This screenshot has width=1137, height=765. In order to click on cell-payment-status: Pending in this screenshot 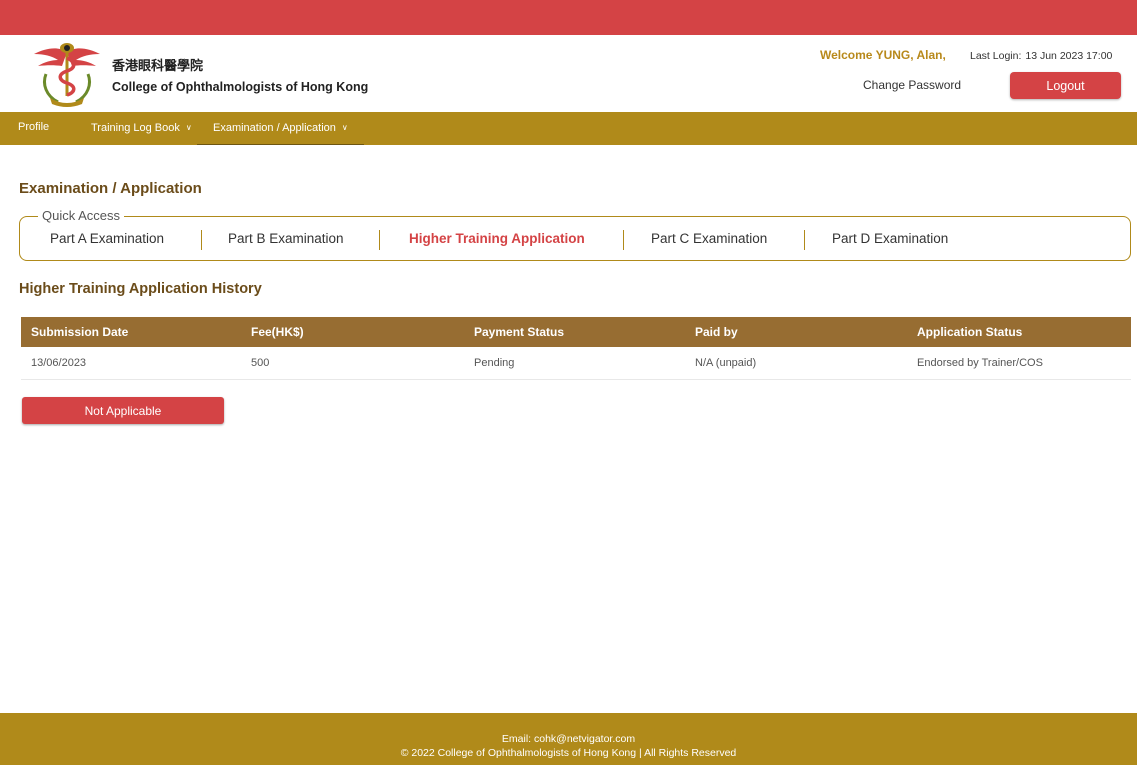, I will do `click(494, 363)`.